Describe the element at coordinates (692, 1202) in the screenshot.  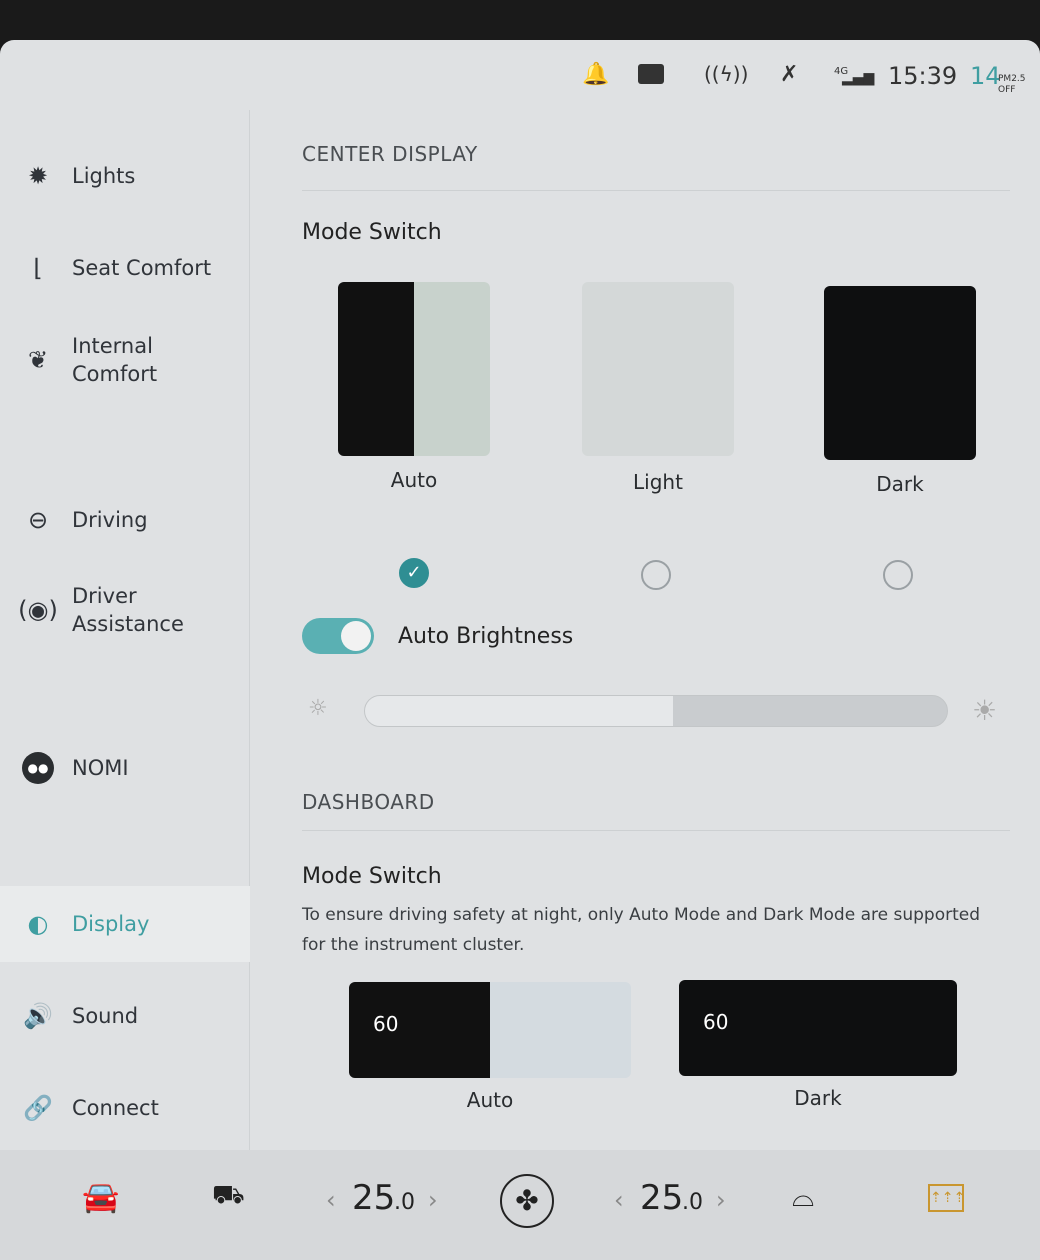
I see `right-temp-decimal: .0` at that location.